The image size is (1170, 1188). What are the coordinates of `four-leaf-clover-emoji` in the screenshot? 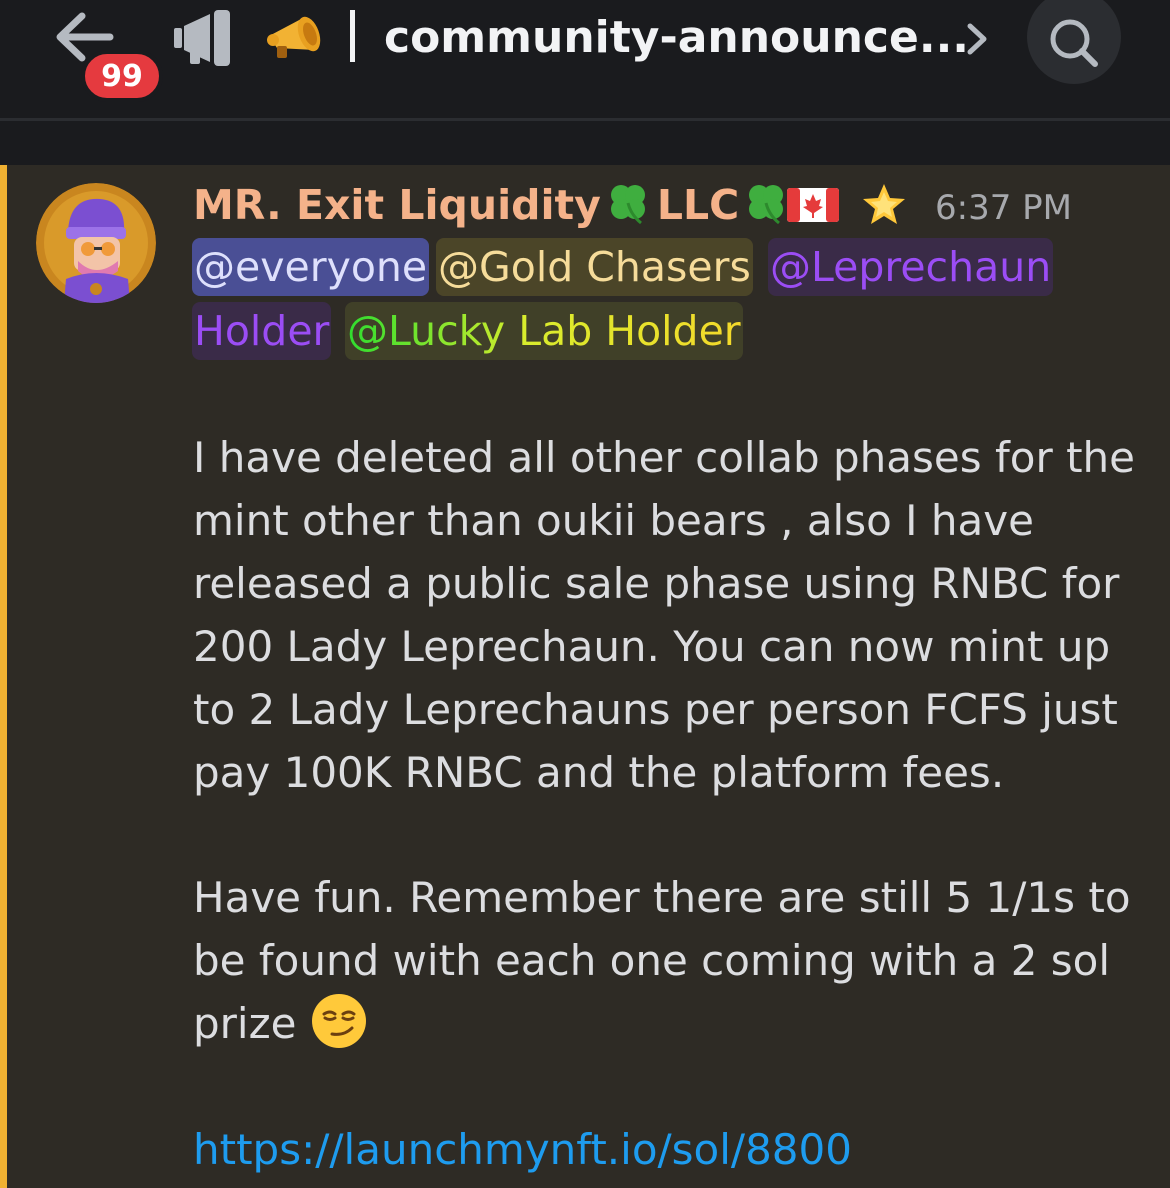 It's located at (627, 205).